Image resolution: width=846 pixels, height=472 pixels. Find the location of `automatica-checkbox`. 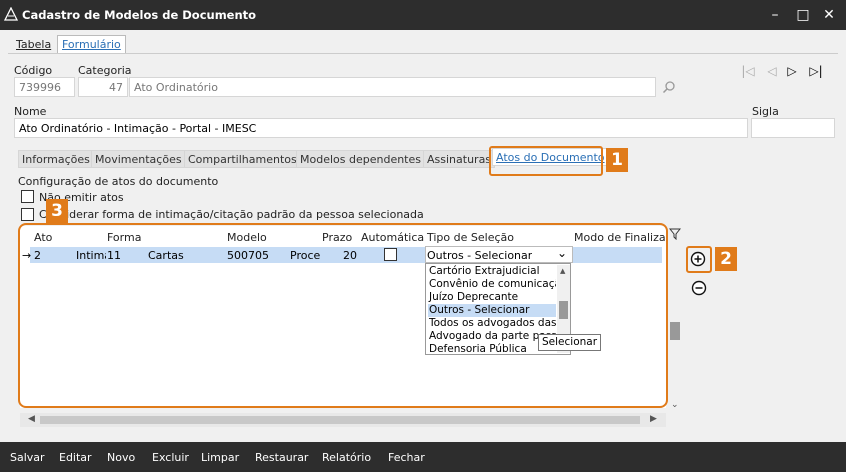

automatica-checkbox is located at coordinates (390, 254).